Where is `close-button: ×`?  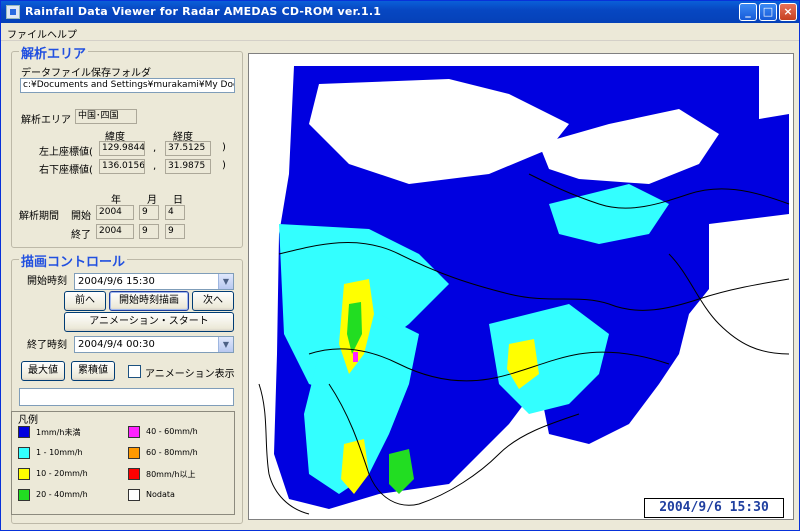
close-button: × is located at coordinates (788, 12).